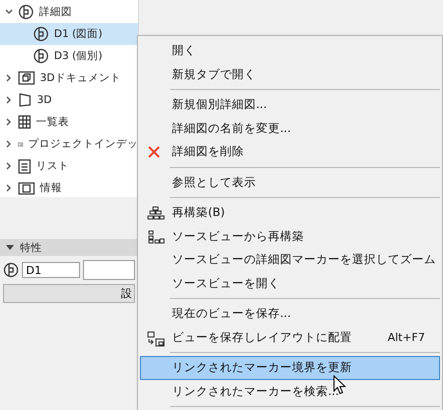 The width and height of the screenshot is (443, 410). I want to click on menu-item: 参照として表示, so click(290, 182).